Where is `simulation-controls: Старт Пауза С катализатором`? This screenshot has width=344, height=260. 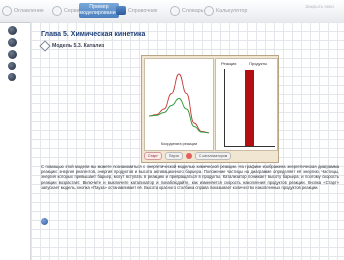 simulation-controls: Старт Пауза С катализатором is located at coordinates (210, 155).